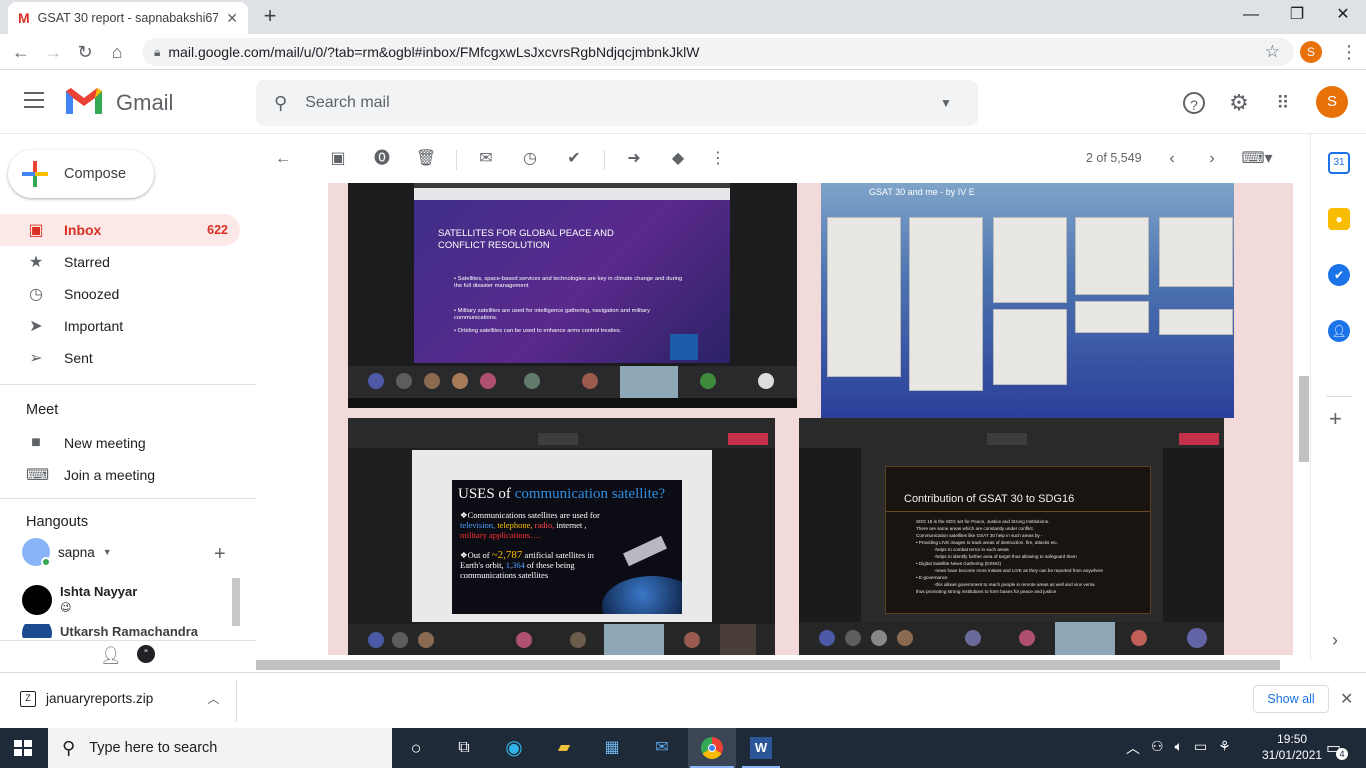 The height and width of the screenshot is (768, 1366). What do you see at coordinates (1346, 699) in the screenshot?
I see `close-download-shelf-icon: ✕` at bounding box center [1346, 699].